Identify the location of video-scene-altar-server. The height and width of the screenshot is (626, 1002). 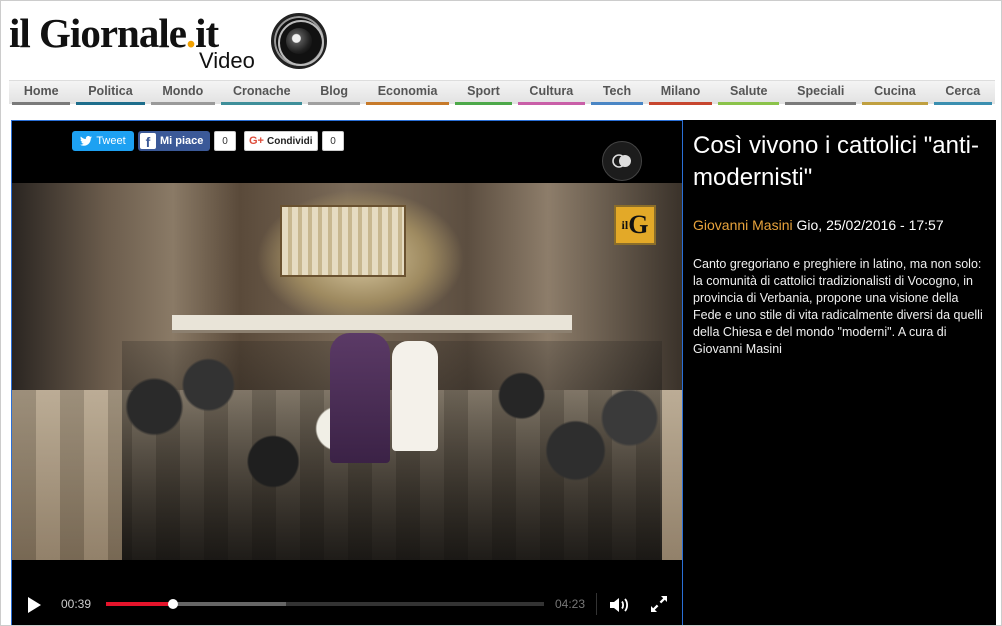
(415, 396).